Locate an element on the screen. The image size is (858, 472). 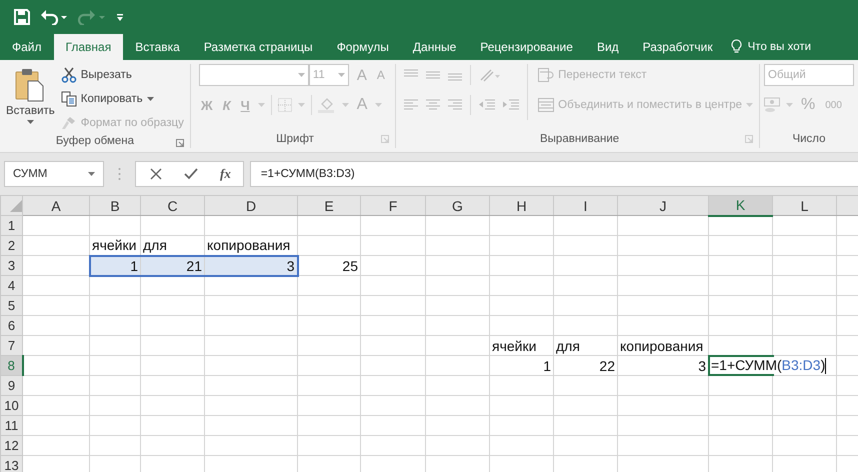
row-header: 11 is located at coordinates (11, 426).